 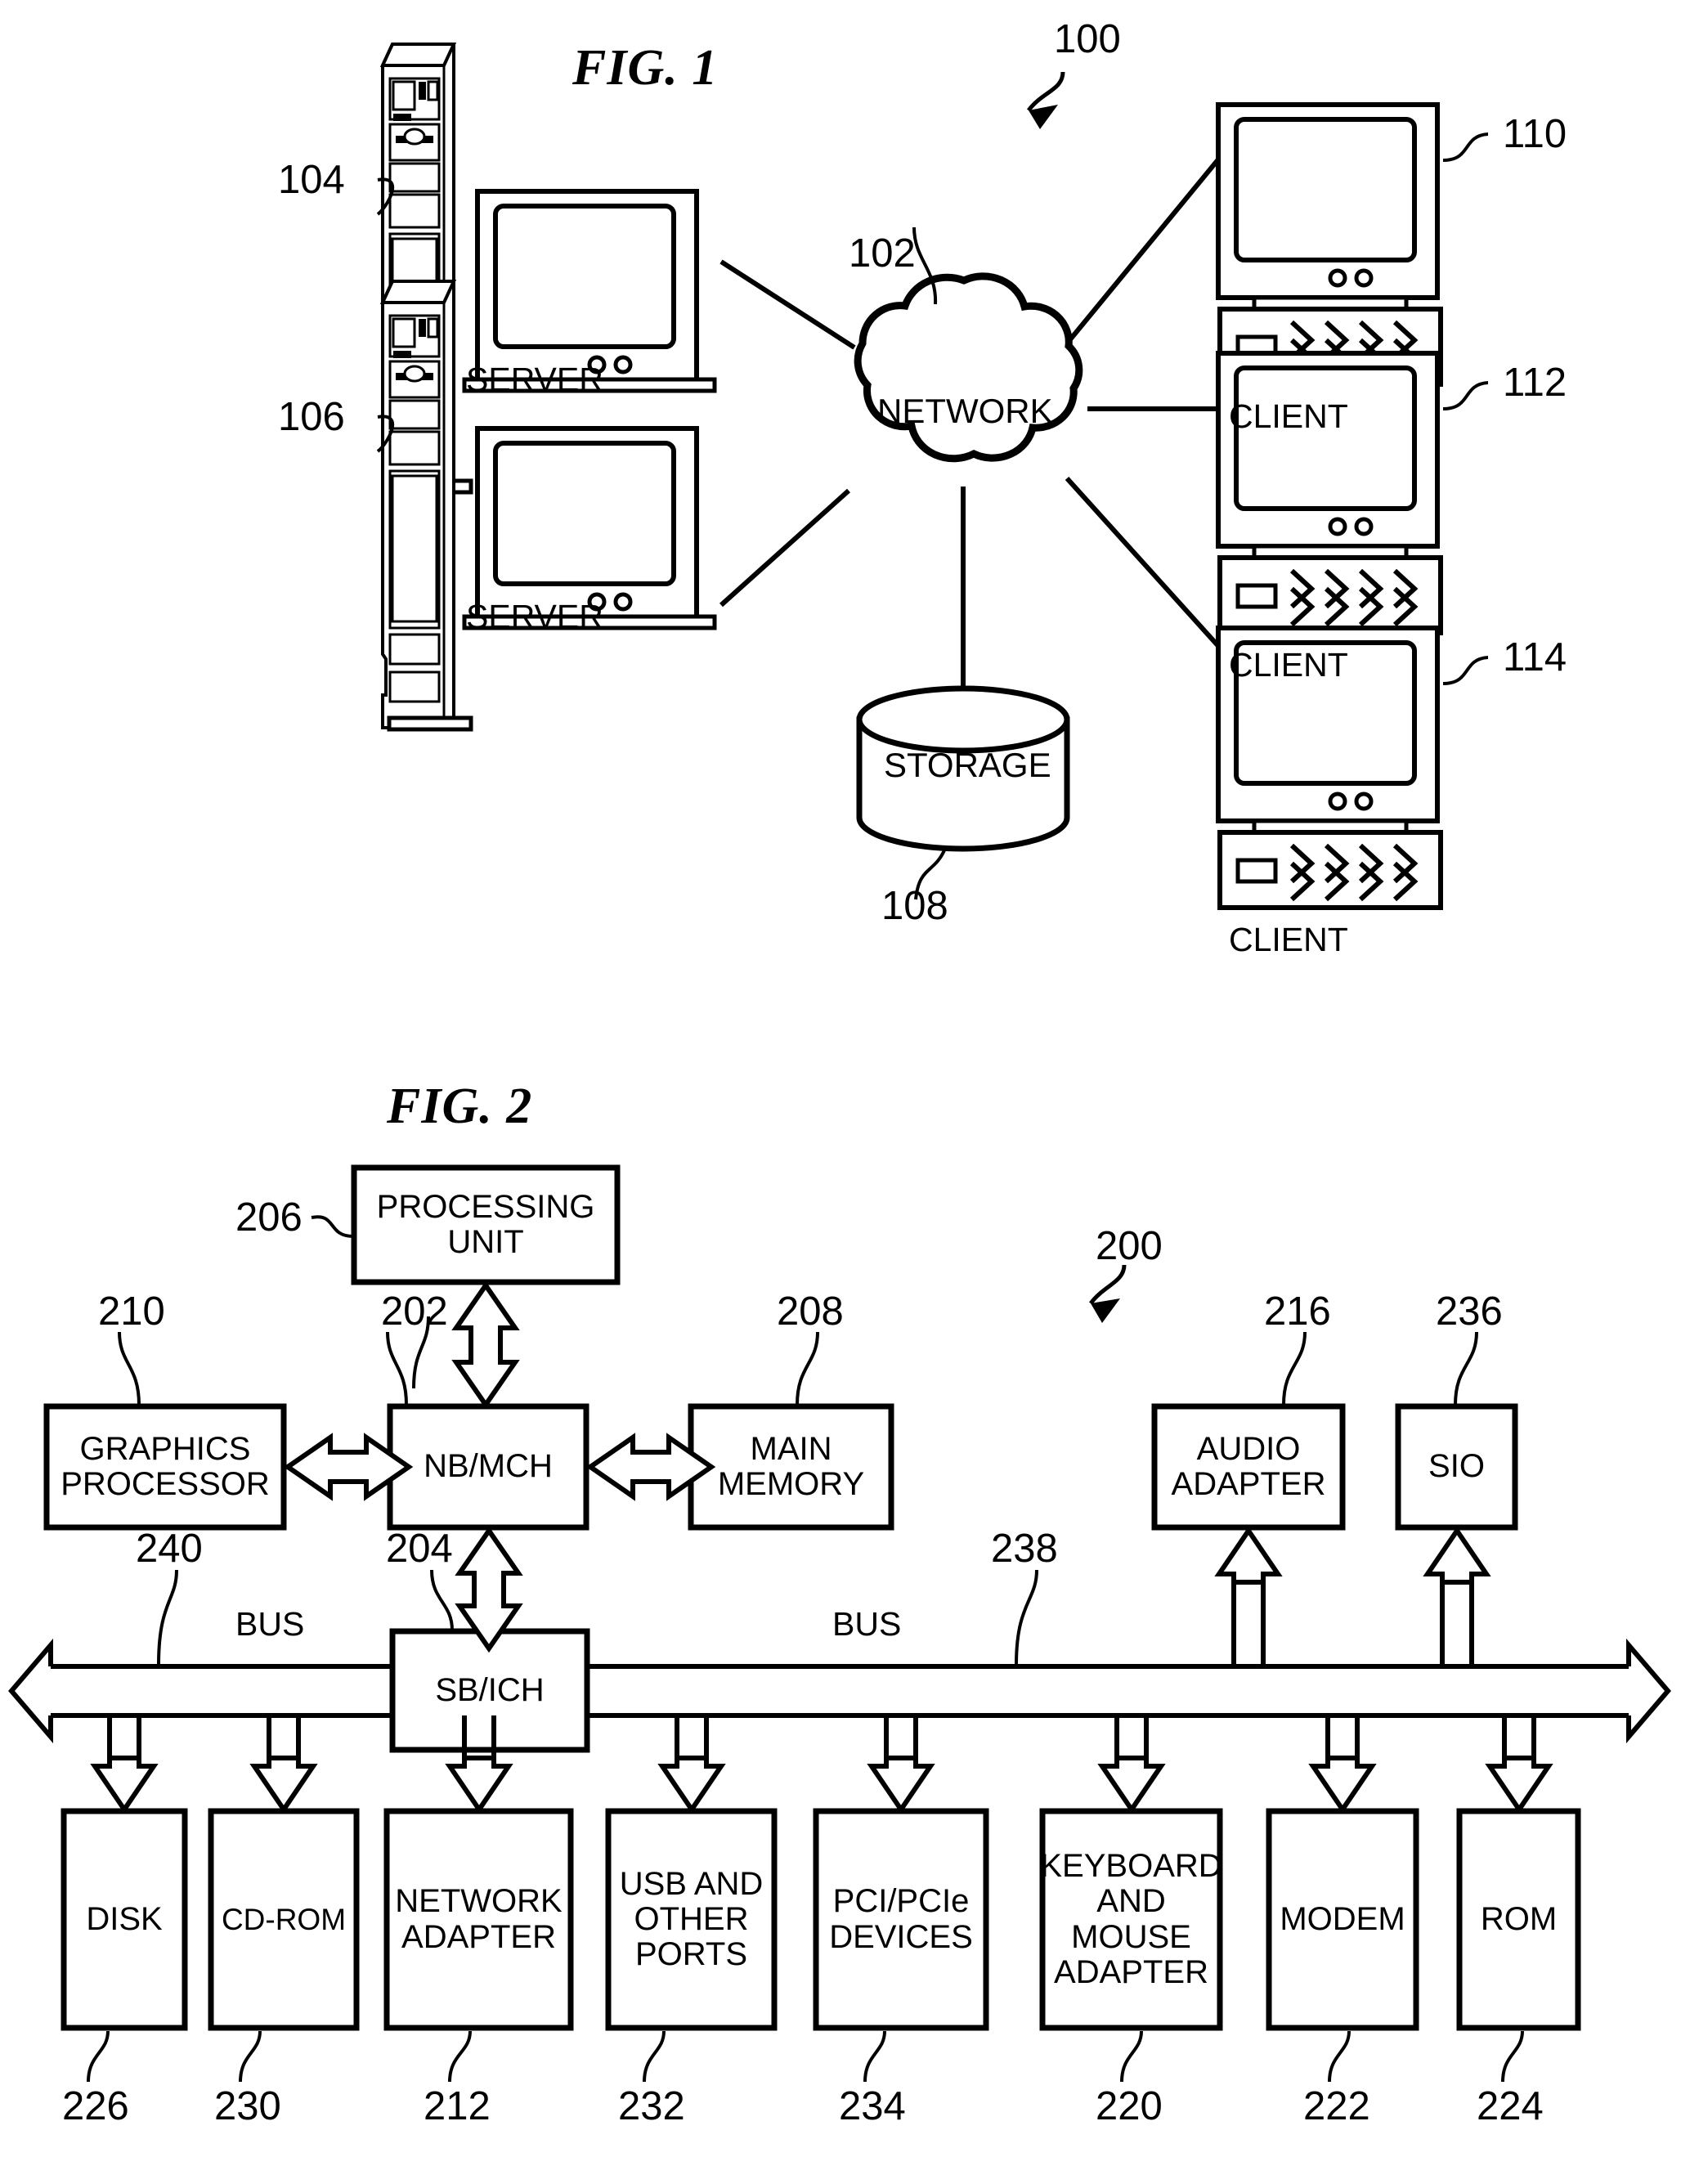 I want to click on storage-label: STORAGE, so click(x=967, y=765).